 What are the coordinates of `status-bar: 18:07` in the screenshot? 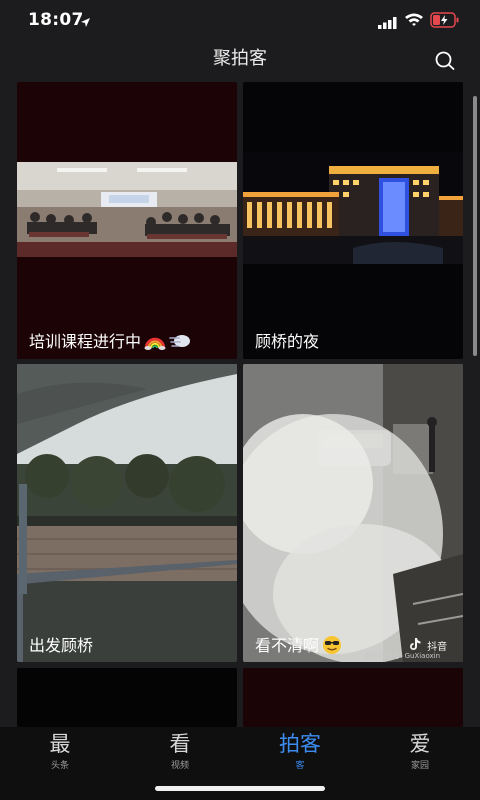 It's located at (240, 20).